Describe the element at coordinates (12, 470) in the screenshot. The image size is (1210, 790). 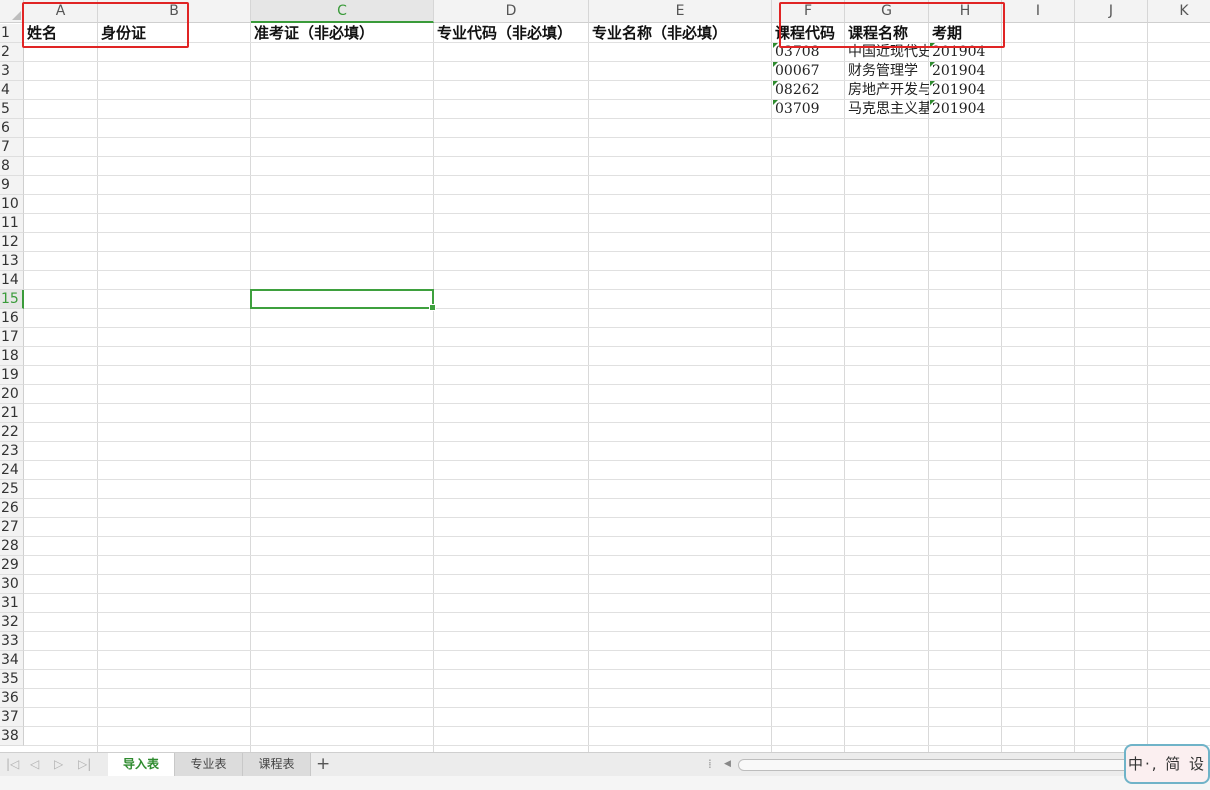
I see `row-header-24: 24` at that location.